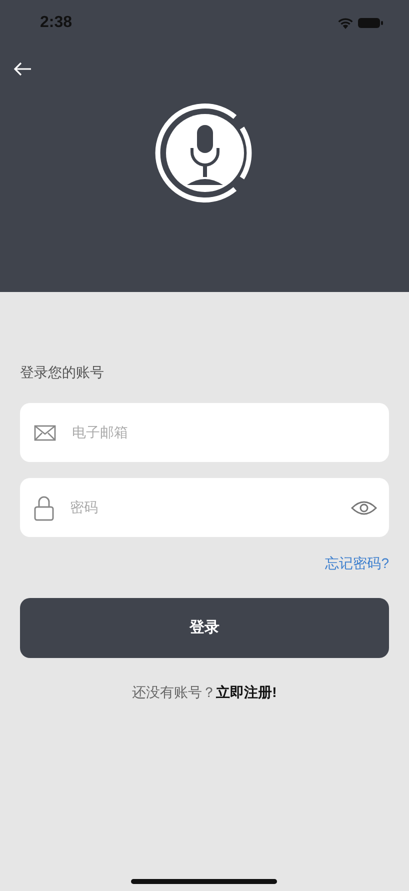 This screenshot has width=409, height=891. Describe the element at coordinates (246, 692) in the screenshot. I see `register-link: 立即注册!` at that location.